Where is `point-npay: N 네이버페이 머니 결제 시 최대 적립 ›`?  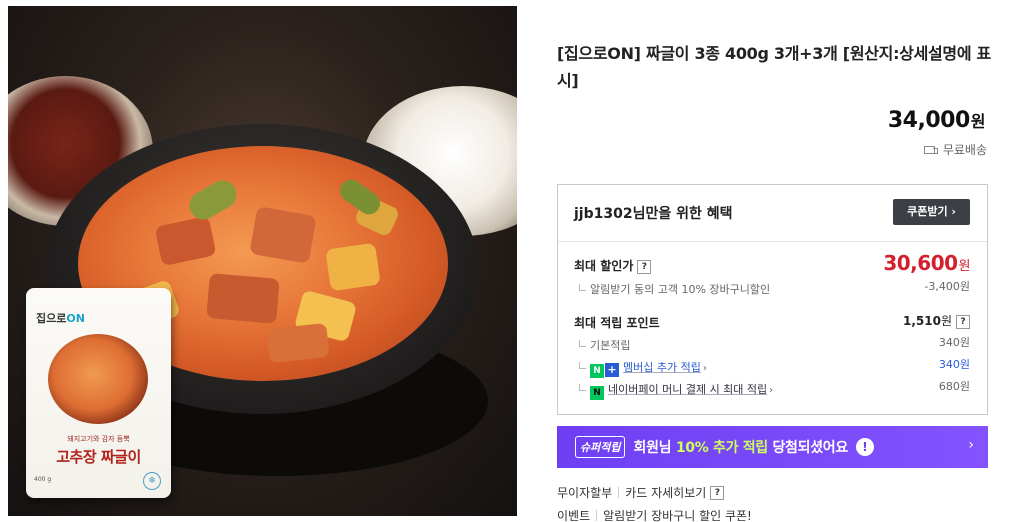 point-npay: N 네이버페이 머니 결제 시 최대 적립 › is located at coordinates (674, 391).